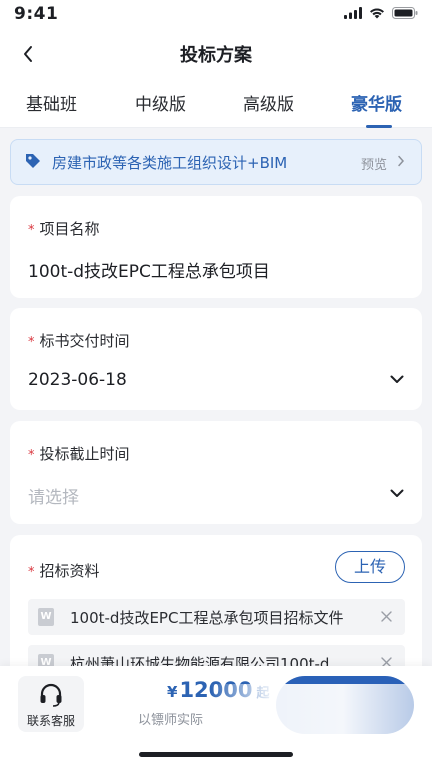 The image size is (432, 768). I want to click on project-name-label: * 项目名称, so click(64, 228).